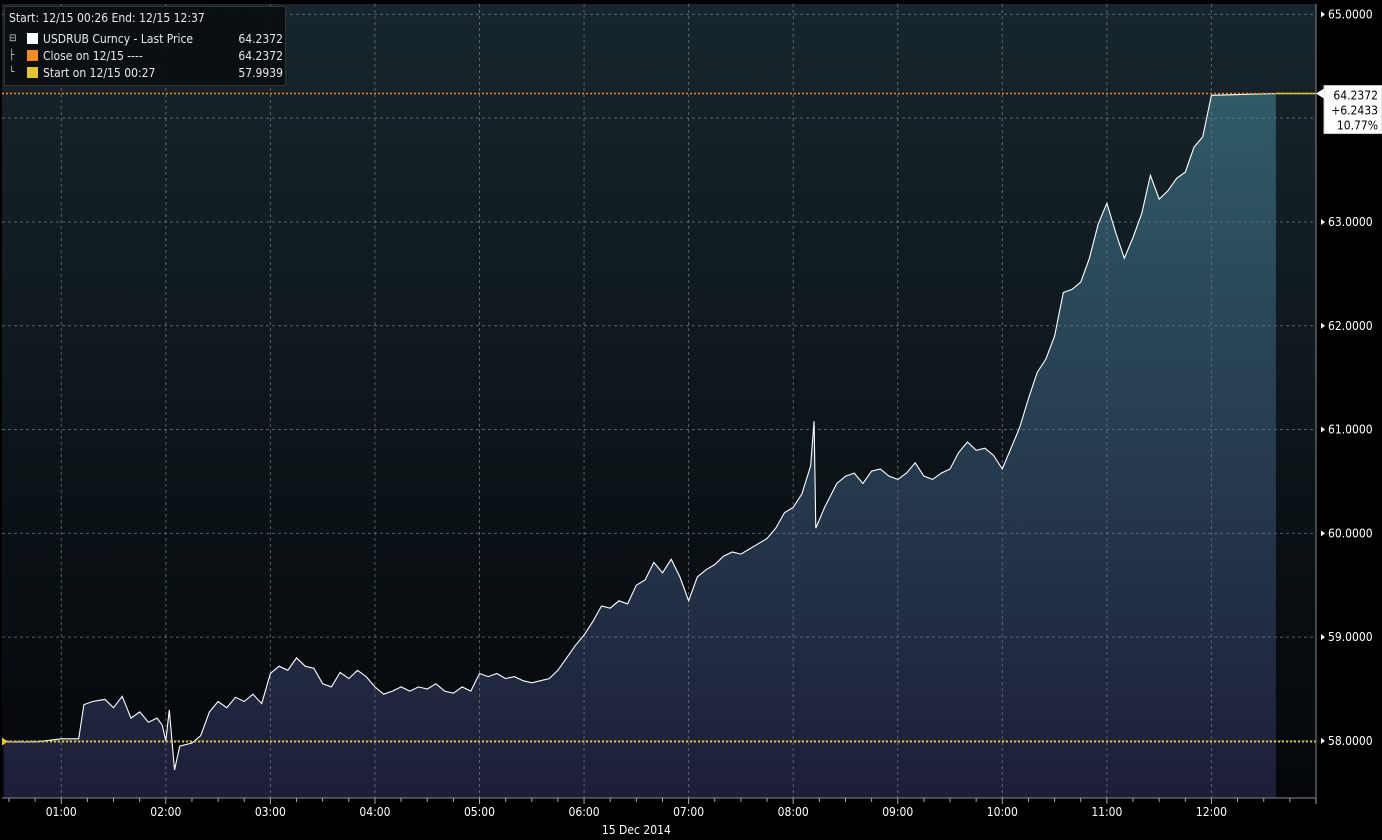 The width and height of the screenshot is (1382, 840). What do you see at coordinates (1350, 14) in the screenshot?
I see `y-tick-label: 65.0000` at bounding box center [1350, 14].